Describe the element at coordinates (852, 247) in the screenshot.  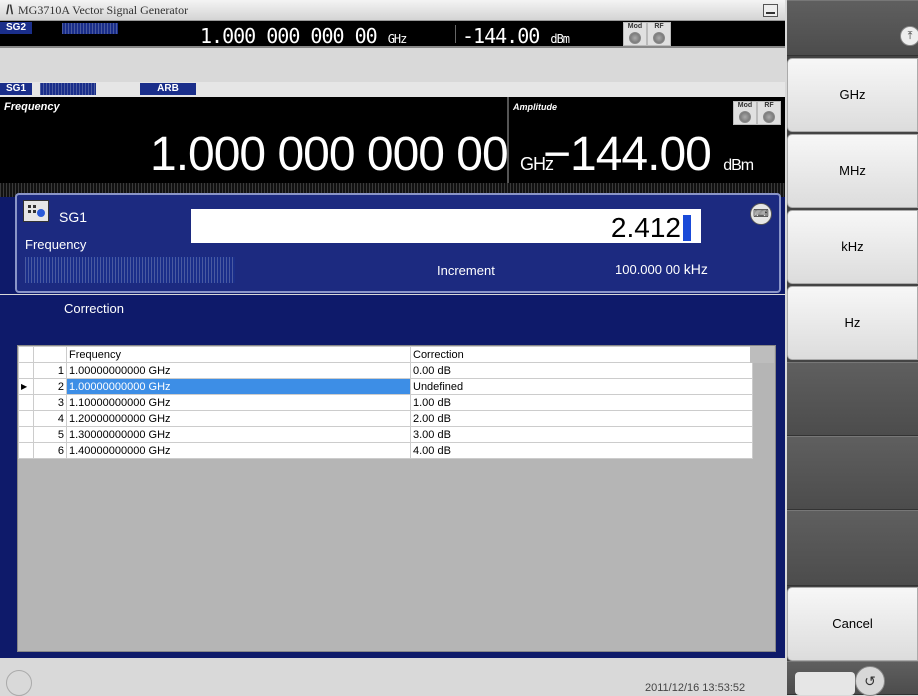
I see `softkey-khz: kHz` at that location.